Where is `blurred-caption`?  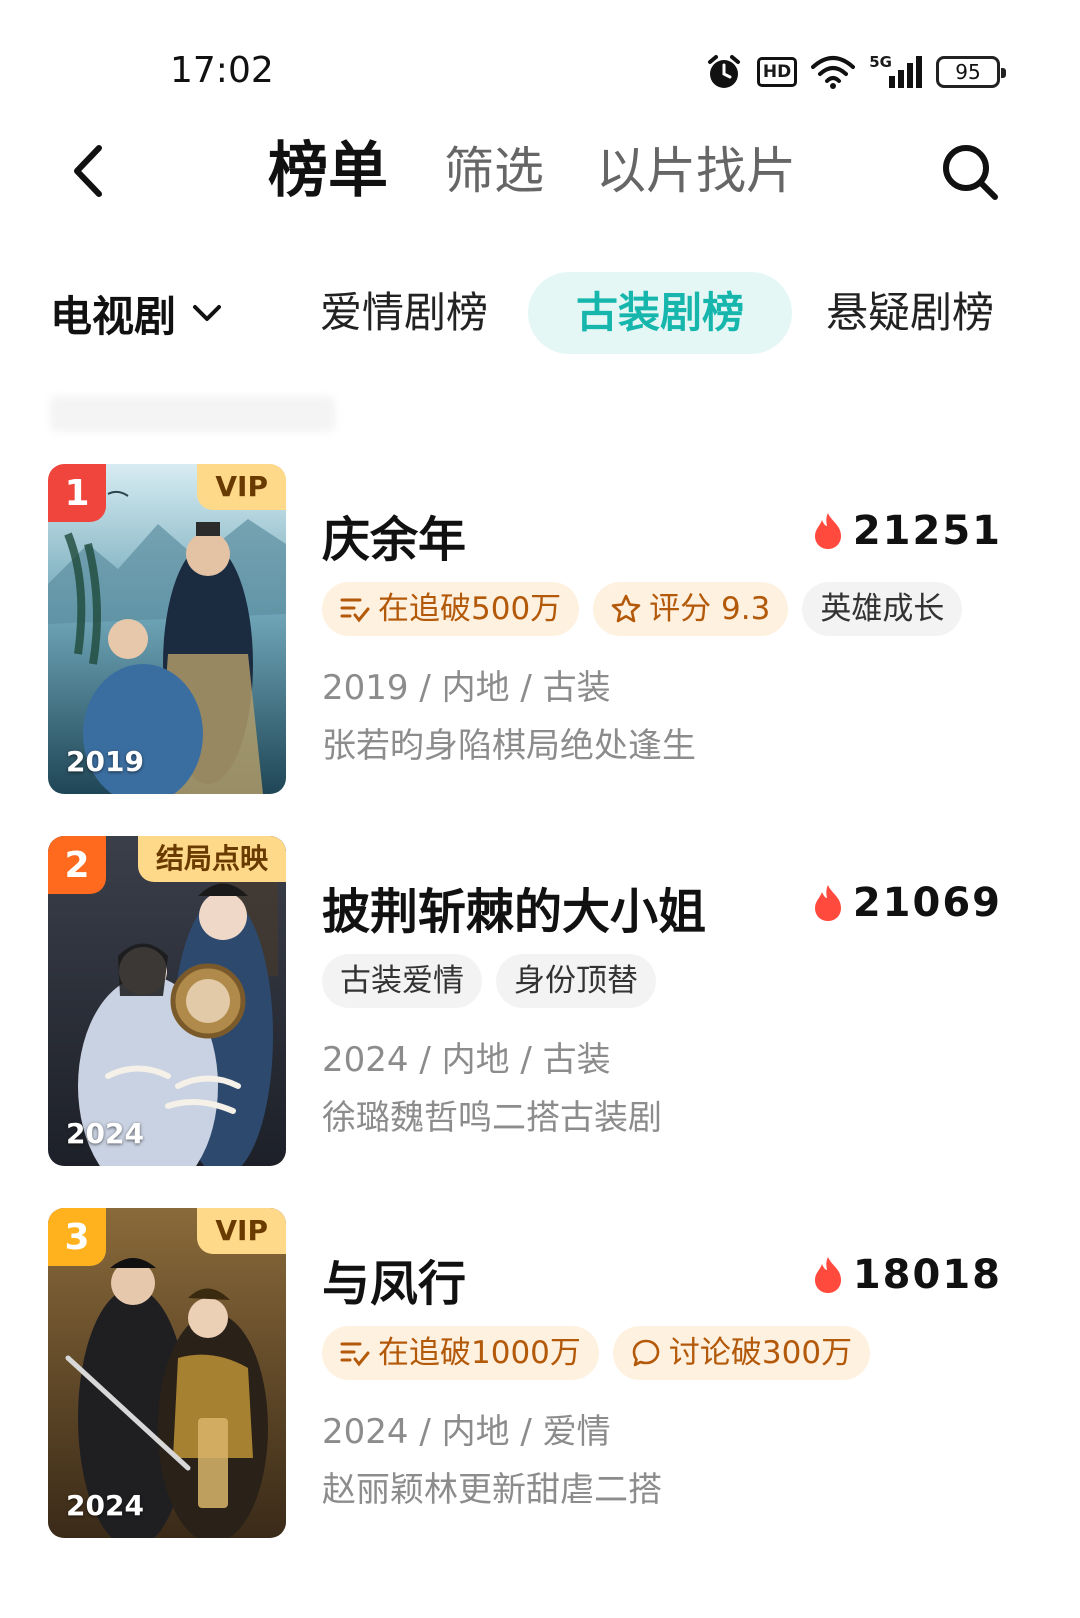 blurred-caption is located at coordinates (192, 414).